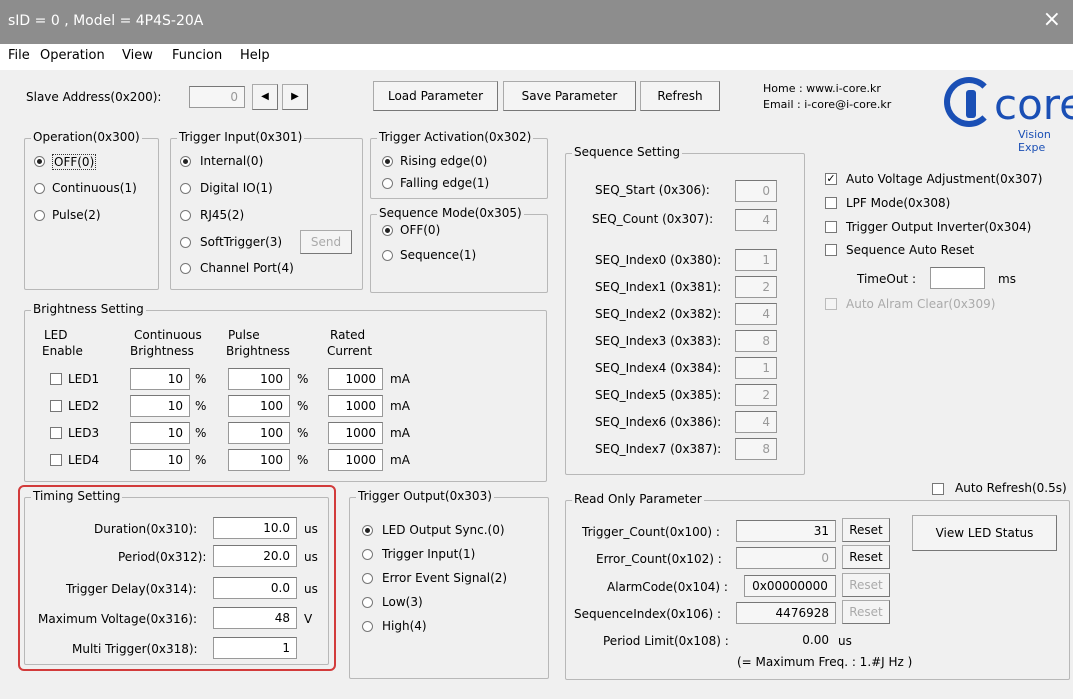 The height and width of the screenshot is (699, 1073). What do you see at coordinates (131, 589) in the screenshot?
I see `trigger-delay-label: Trigger Delay(0x314):` at bounding box center [131, 589].